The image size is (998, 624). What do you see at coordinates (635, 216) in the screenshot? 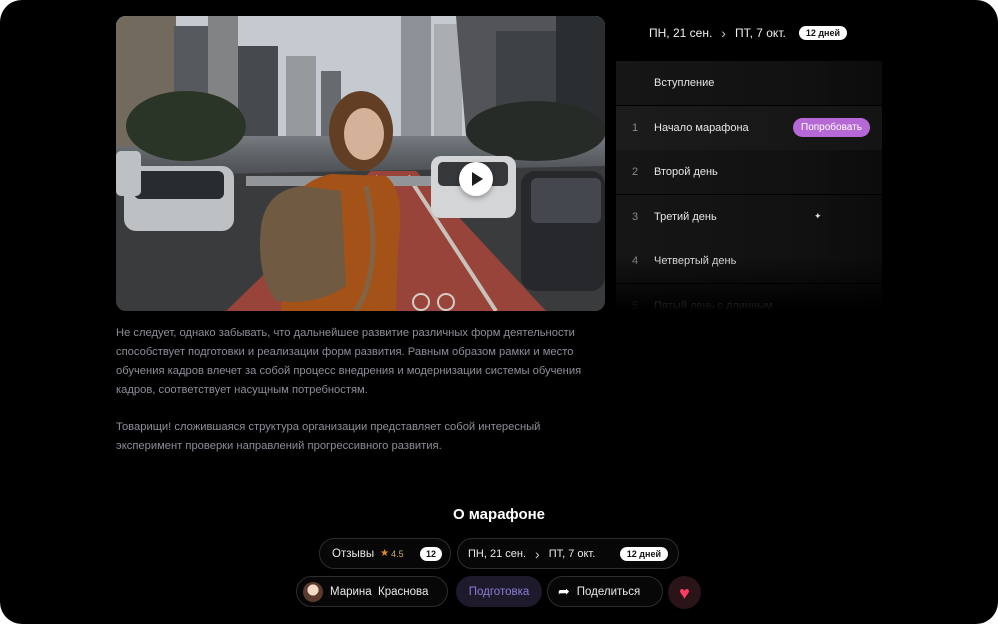
I see `lesson-number: 3` at bounding box center [635, 216].